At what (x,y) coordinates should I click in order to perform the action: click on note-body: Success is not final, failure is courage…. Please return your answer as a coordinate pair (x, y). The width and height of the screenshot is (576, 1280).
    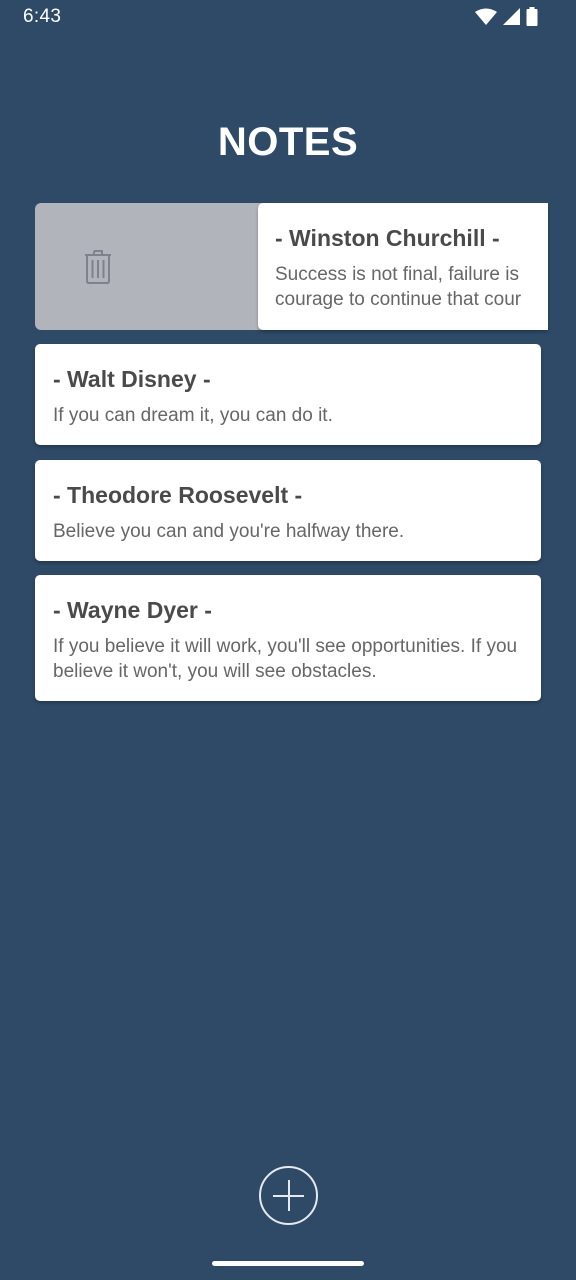
    Looking at the image, I should click on (411, 287).